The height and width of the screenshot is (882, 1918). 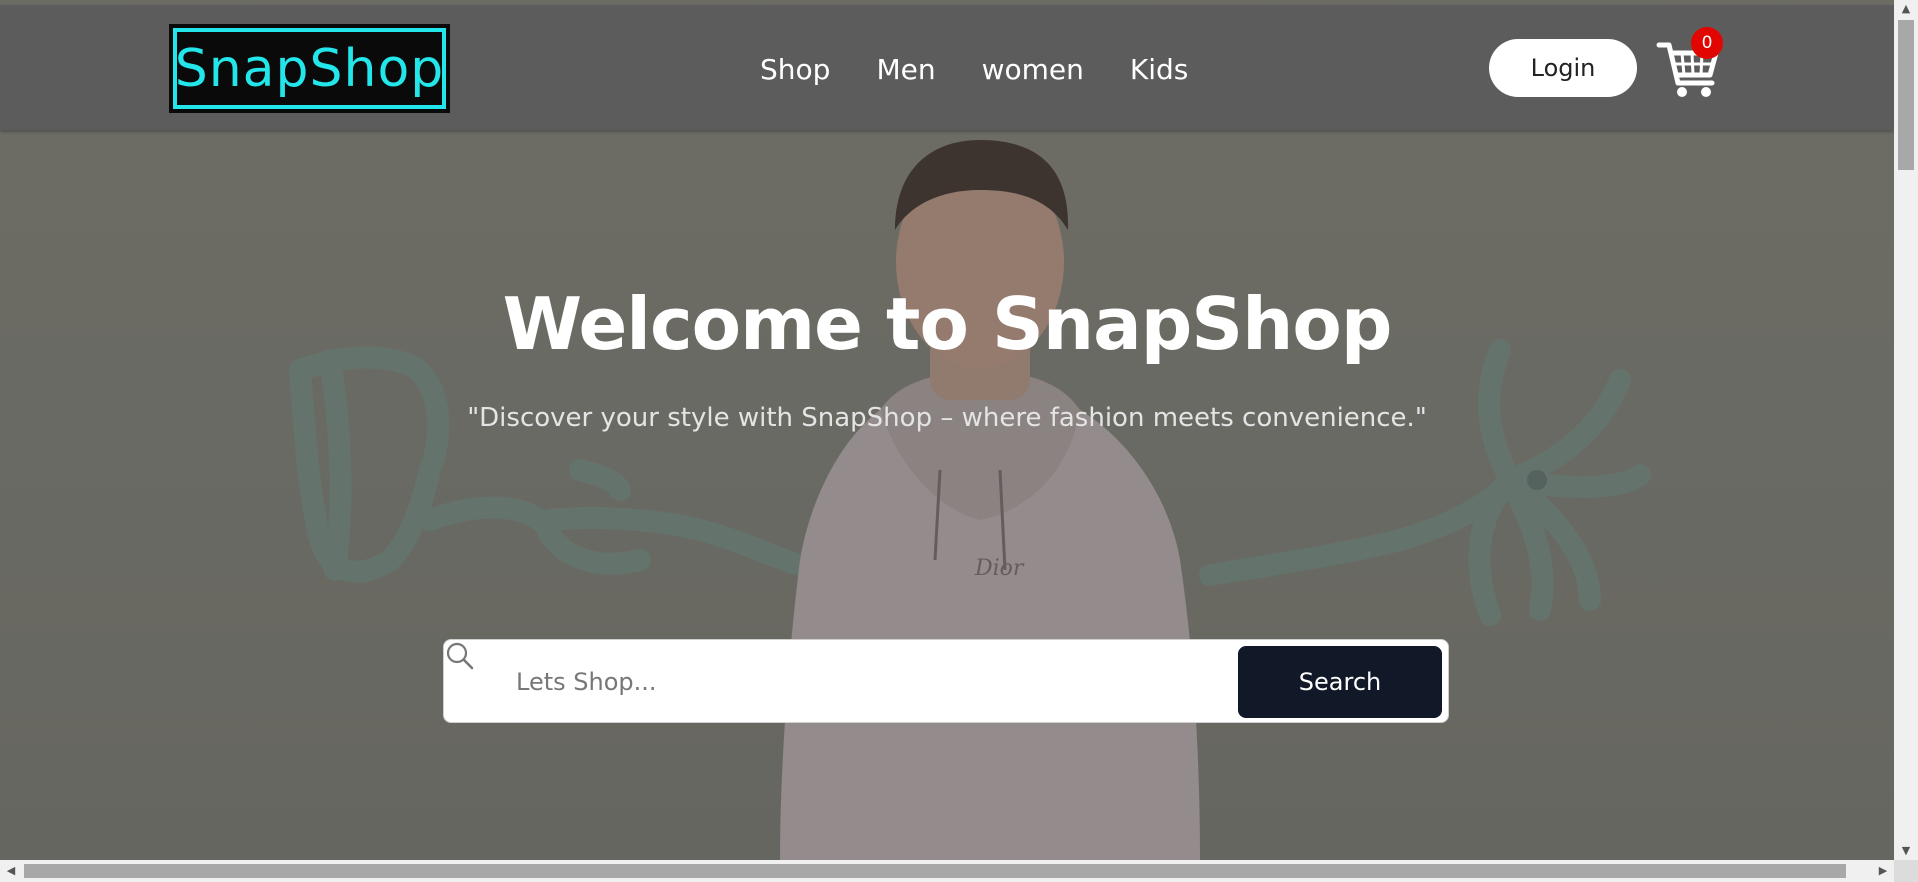 What do you see at coordinates (1340, 682) in the screenshot?
I see `search-button: Search` at bounding box center [1340, 682].